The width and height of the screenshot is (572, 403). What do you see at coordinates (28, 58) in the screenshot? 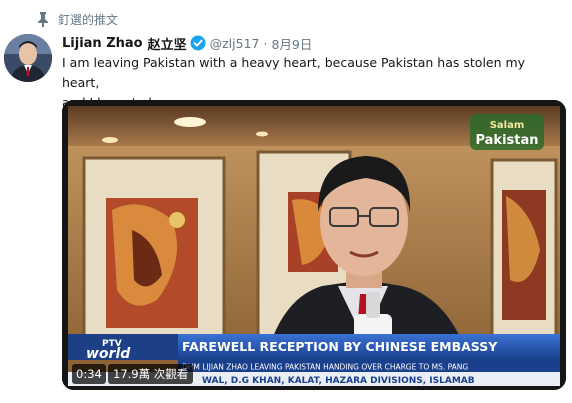
I see `avatar` at bounding box center [28, 58].